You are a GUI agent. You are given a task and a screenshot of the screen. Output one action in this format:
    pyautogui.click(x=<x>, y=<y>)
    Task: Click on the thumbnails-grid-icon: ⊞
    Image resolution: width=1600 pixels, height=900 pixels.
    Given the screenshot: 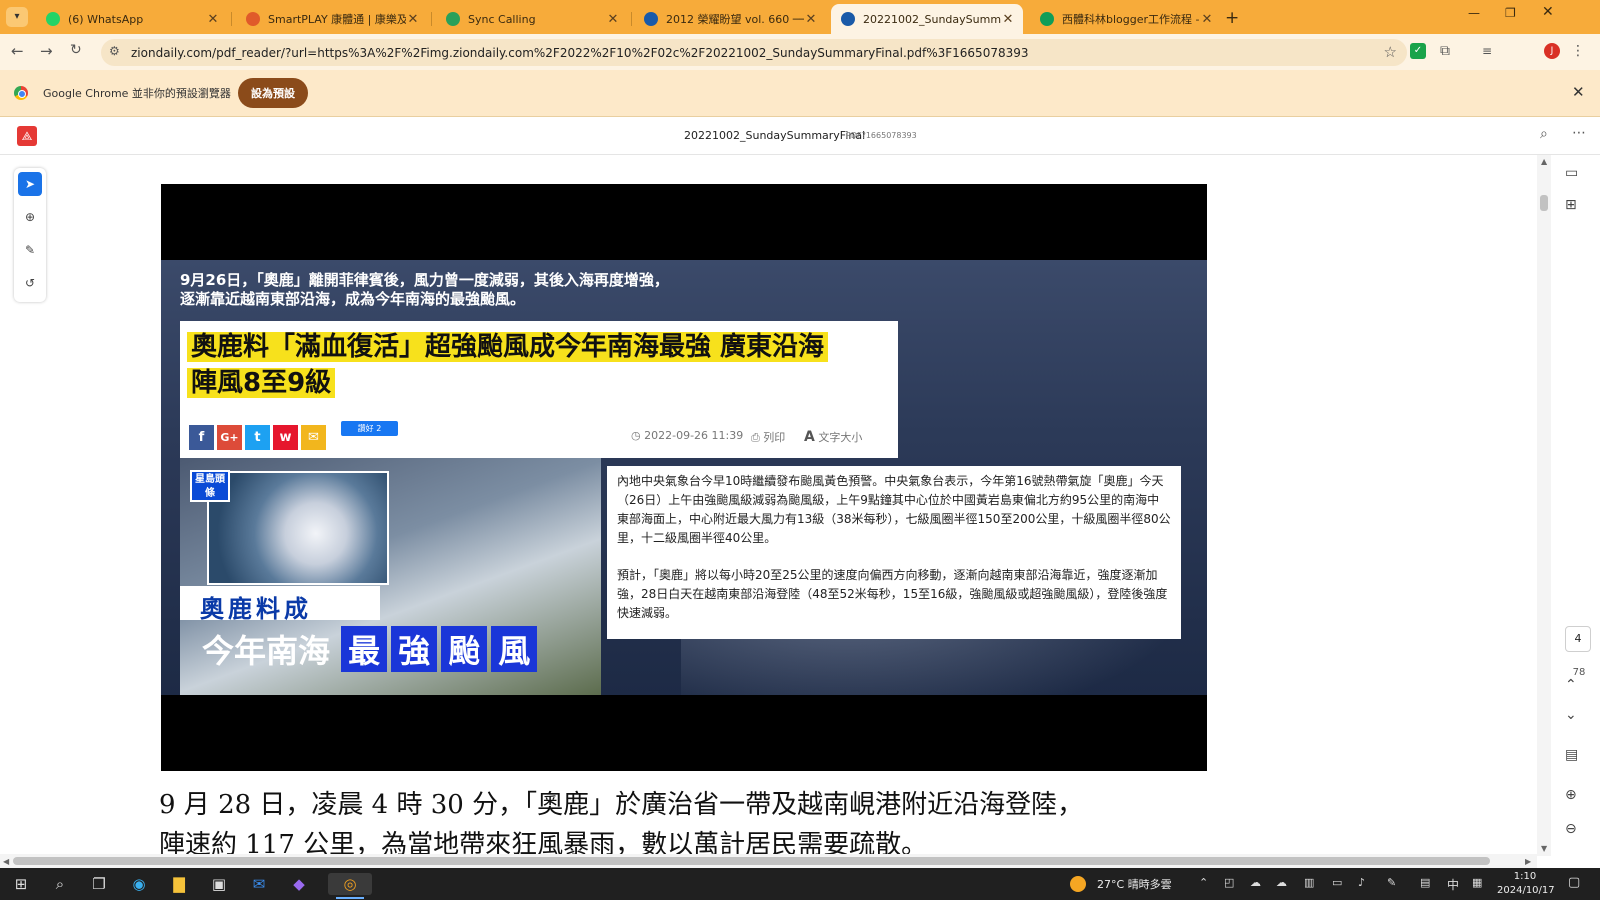 What is the action you would take?
    pyautogui.click(x=1571, y=205)
    